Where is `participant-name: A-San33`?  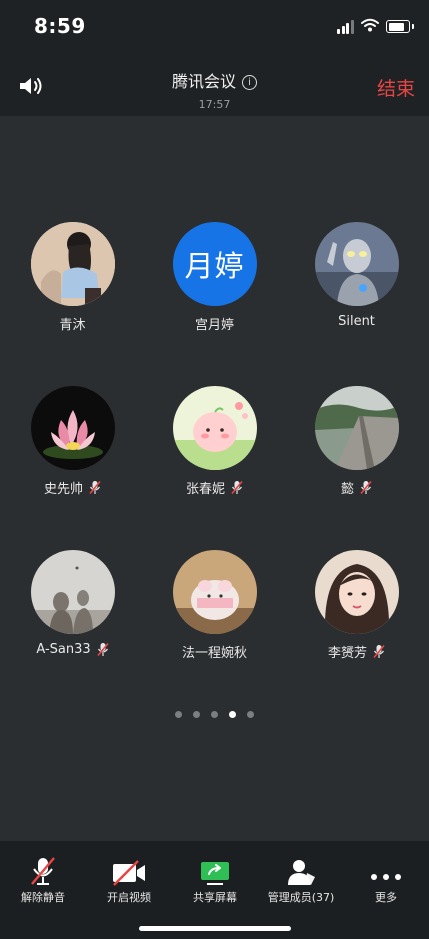 participant-name: A-San33 is located at coordinates (63, 649).